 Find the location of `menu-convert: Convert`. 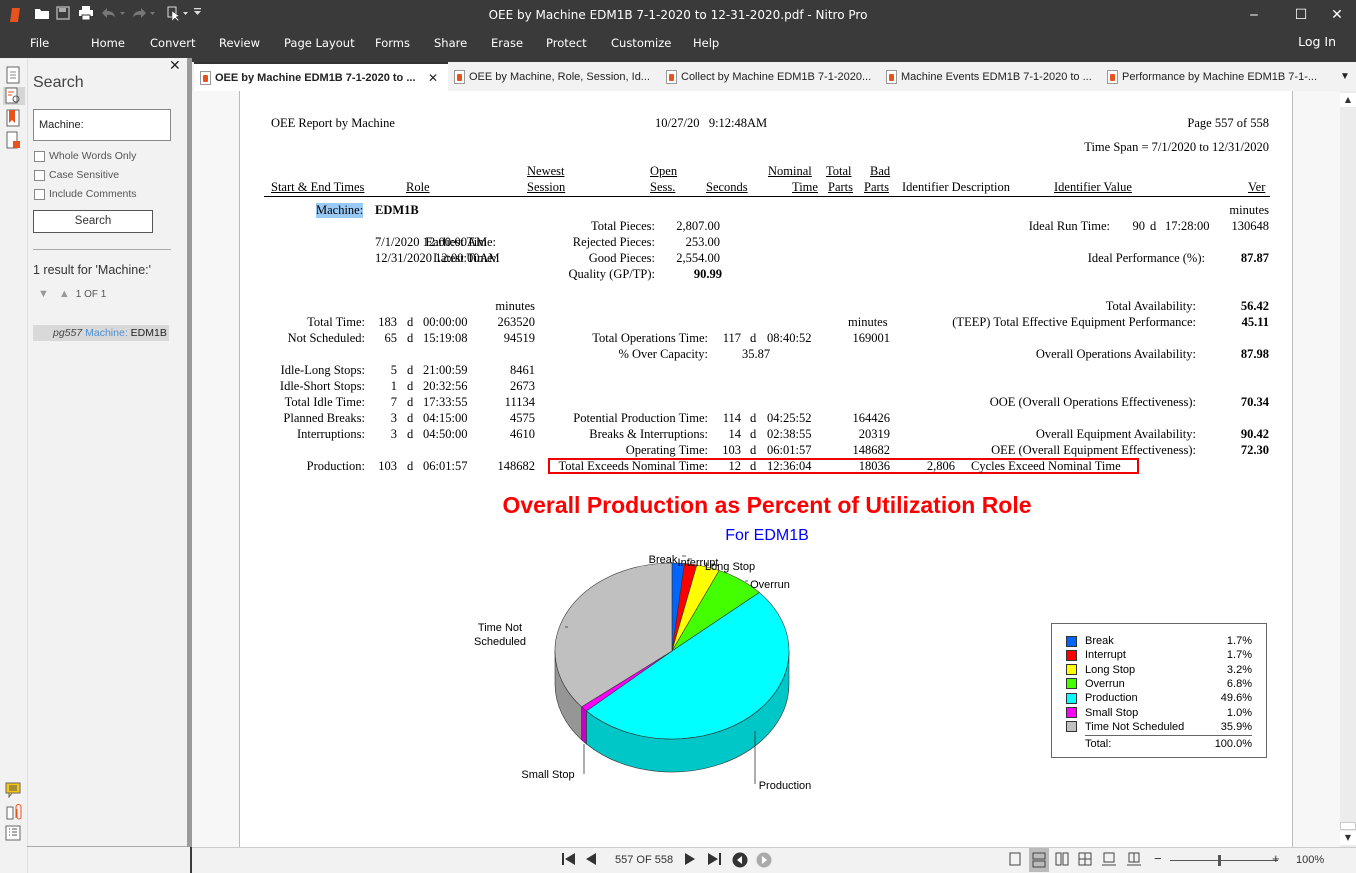

menu-convert: Convert is located at coordinates (172, 43).